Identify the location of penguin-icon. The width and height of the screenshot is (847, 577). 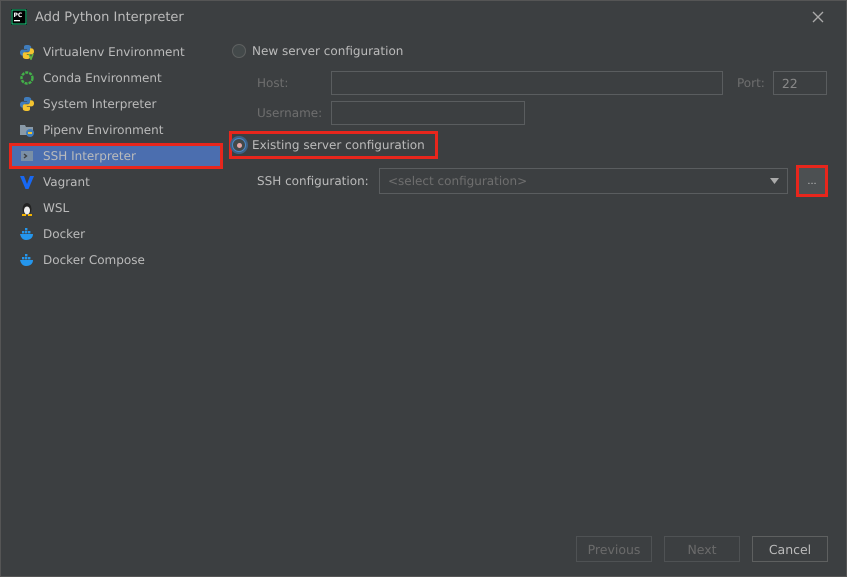
(27, 208).